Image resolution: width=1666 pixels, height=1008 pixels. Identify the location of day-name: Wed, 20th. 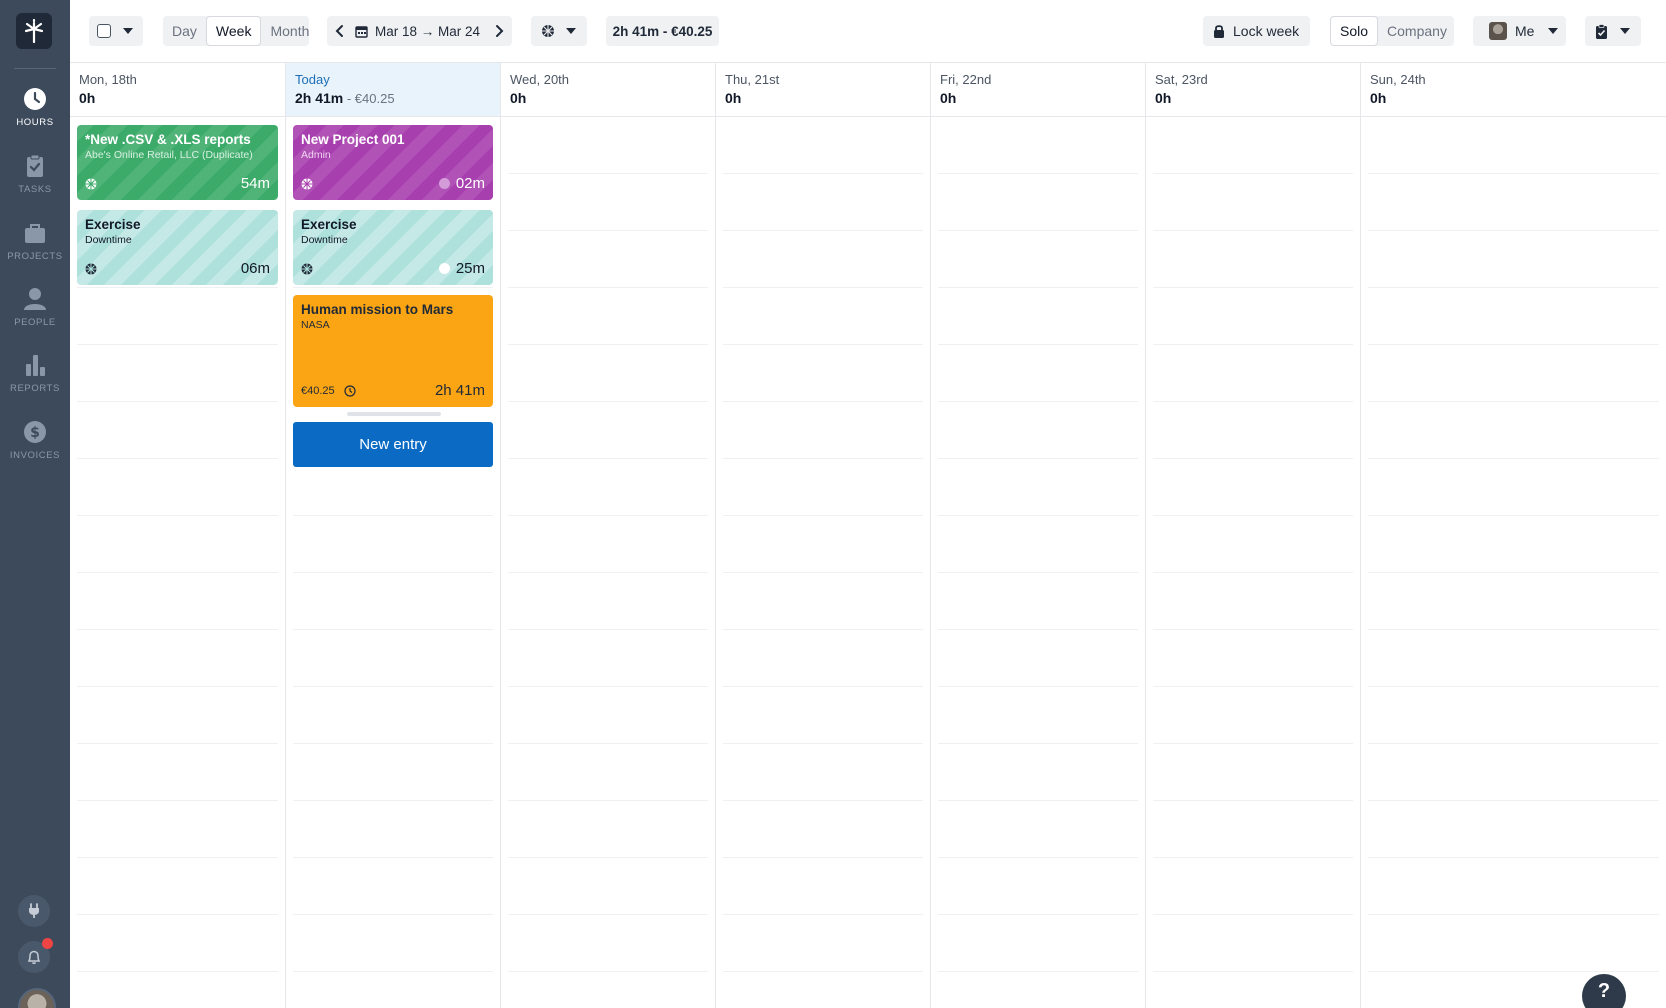
(540, 79).